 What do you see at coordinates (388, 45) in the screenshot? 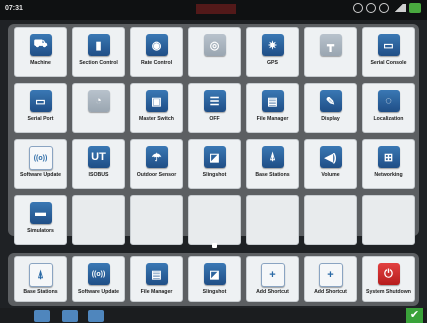
I see `serial-console-icon: ▭` at bounding box center [388, 45].